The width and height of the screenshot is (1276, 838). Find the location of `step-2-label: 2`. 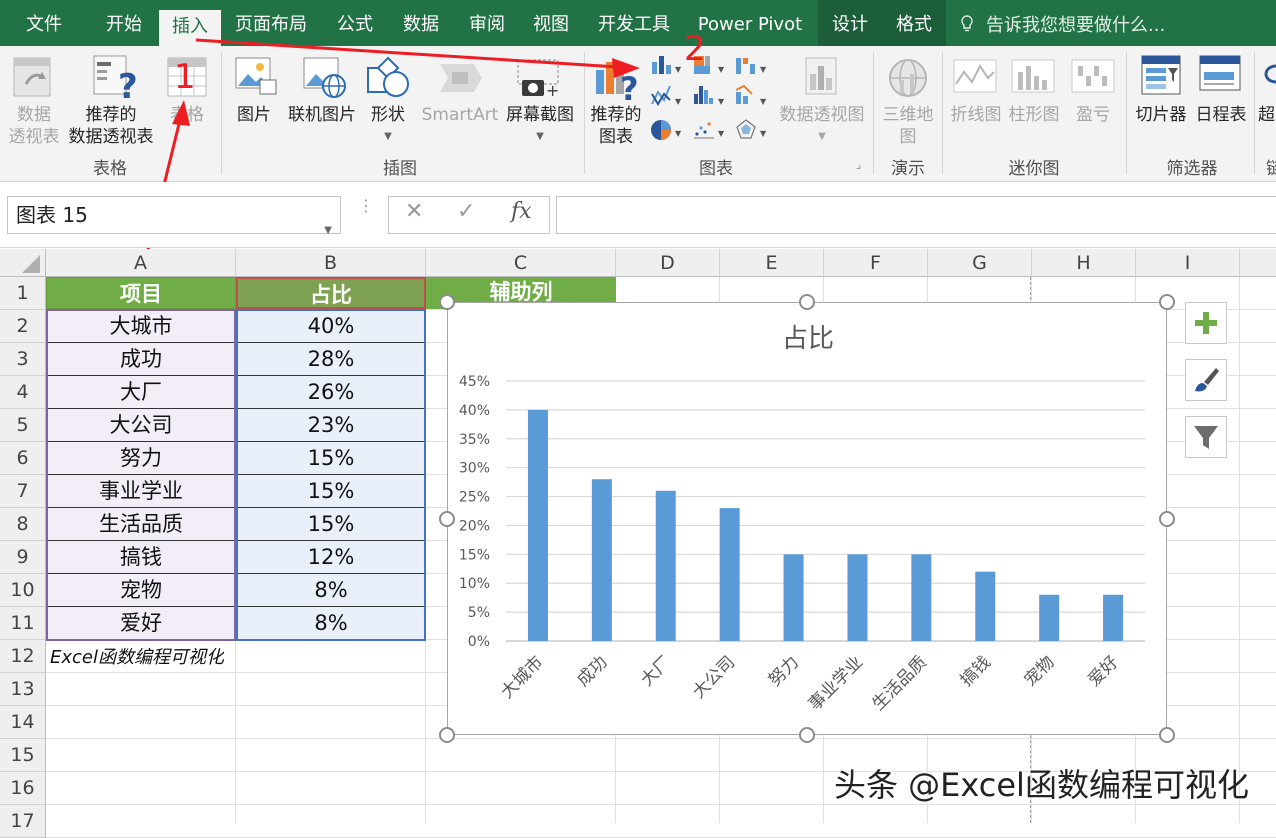

step-2-label: 2 is located at coordinates (695, 49).